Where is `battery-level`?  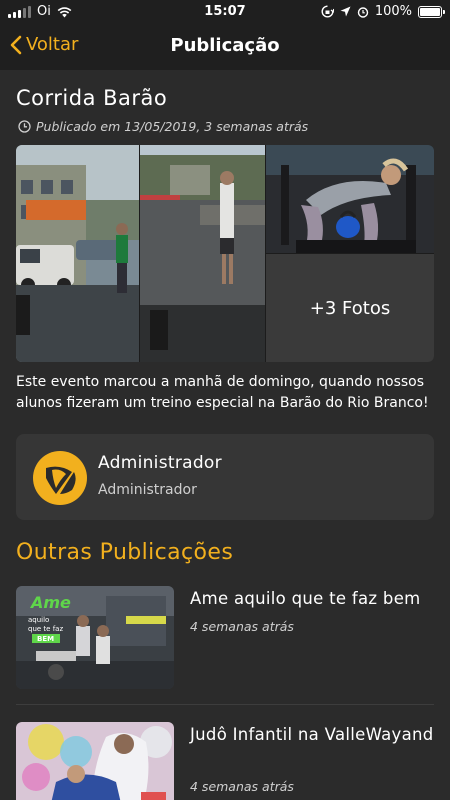 battery-level is located at coordinates (430, 11).